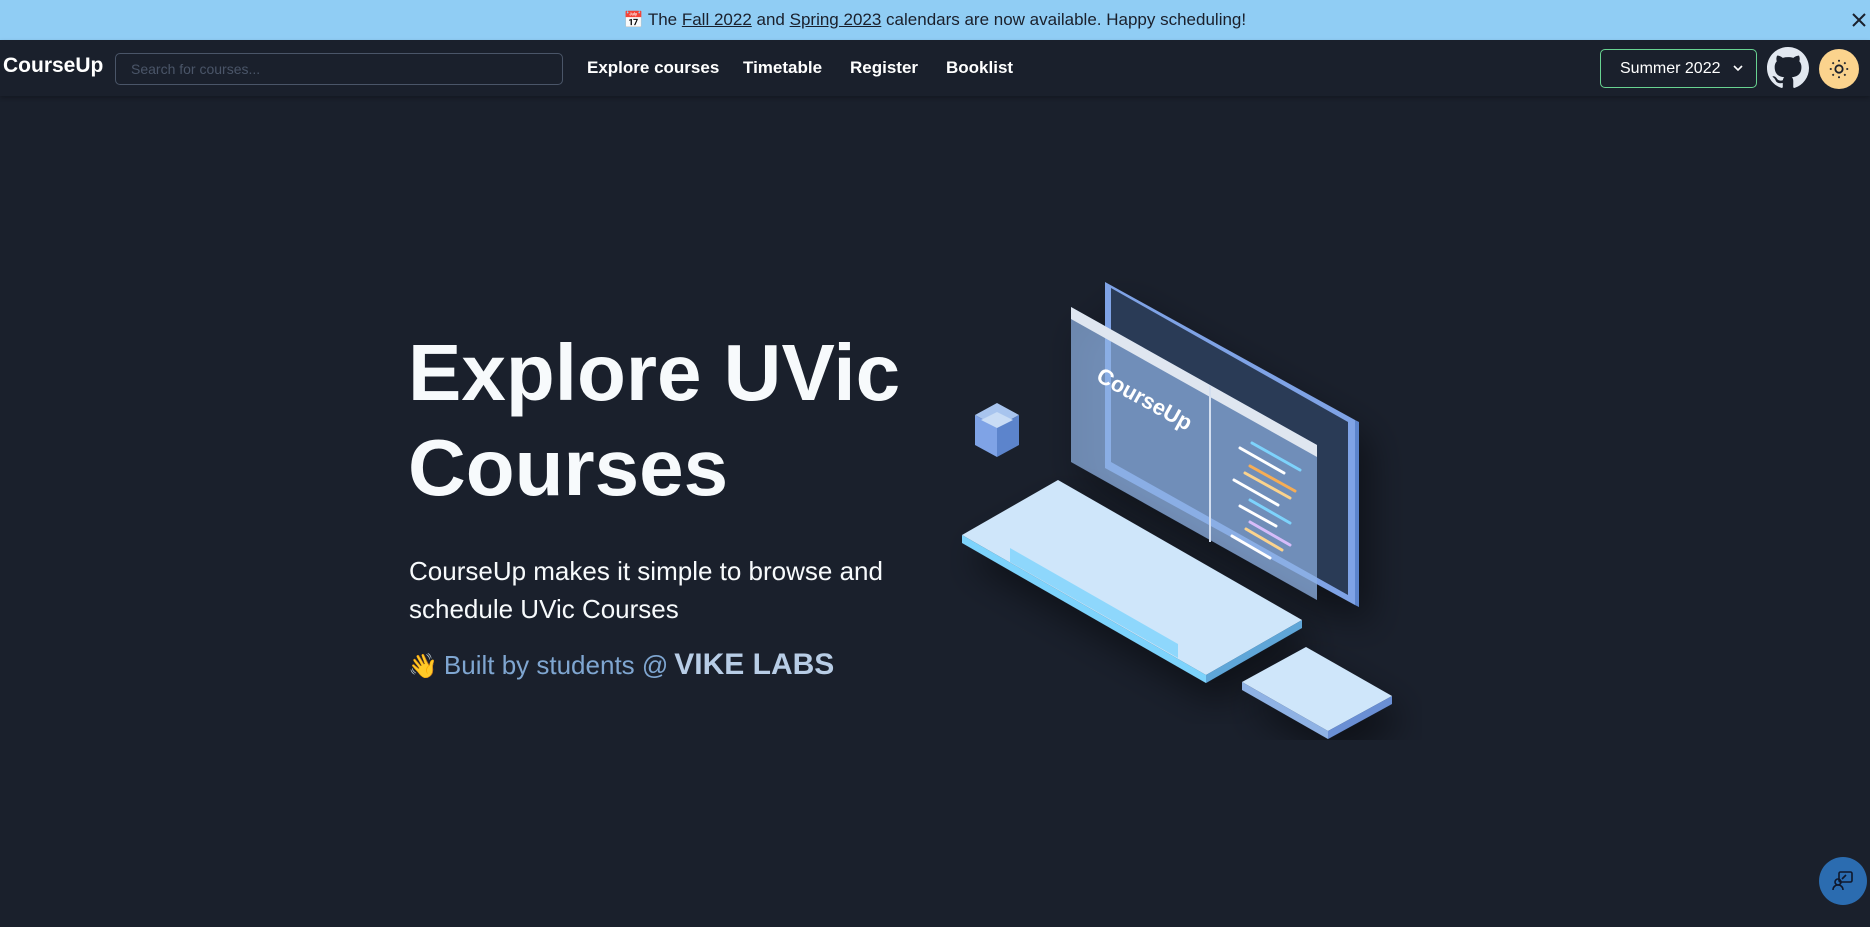  What do you see at coordinates (979, 68) in the screenshot?
I see `nav-booklist: Booklist` at bounding box center [979, 68].